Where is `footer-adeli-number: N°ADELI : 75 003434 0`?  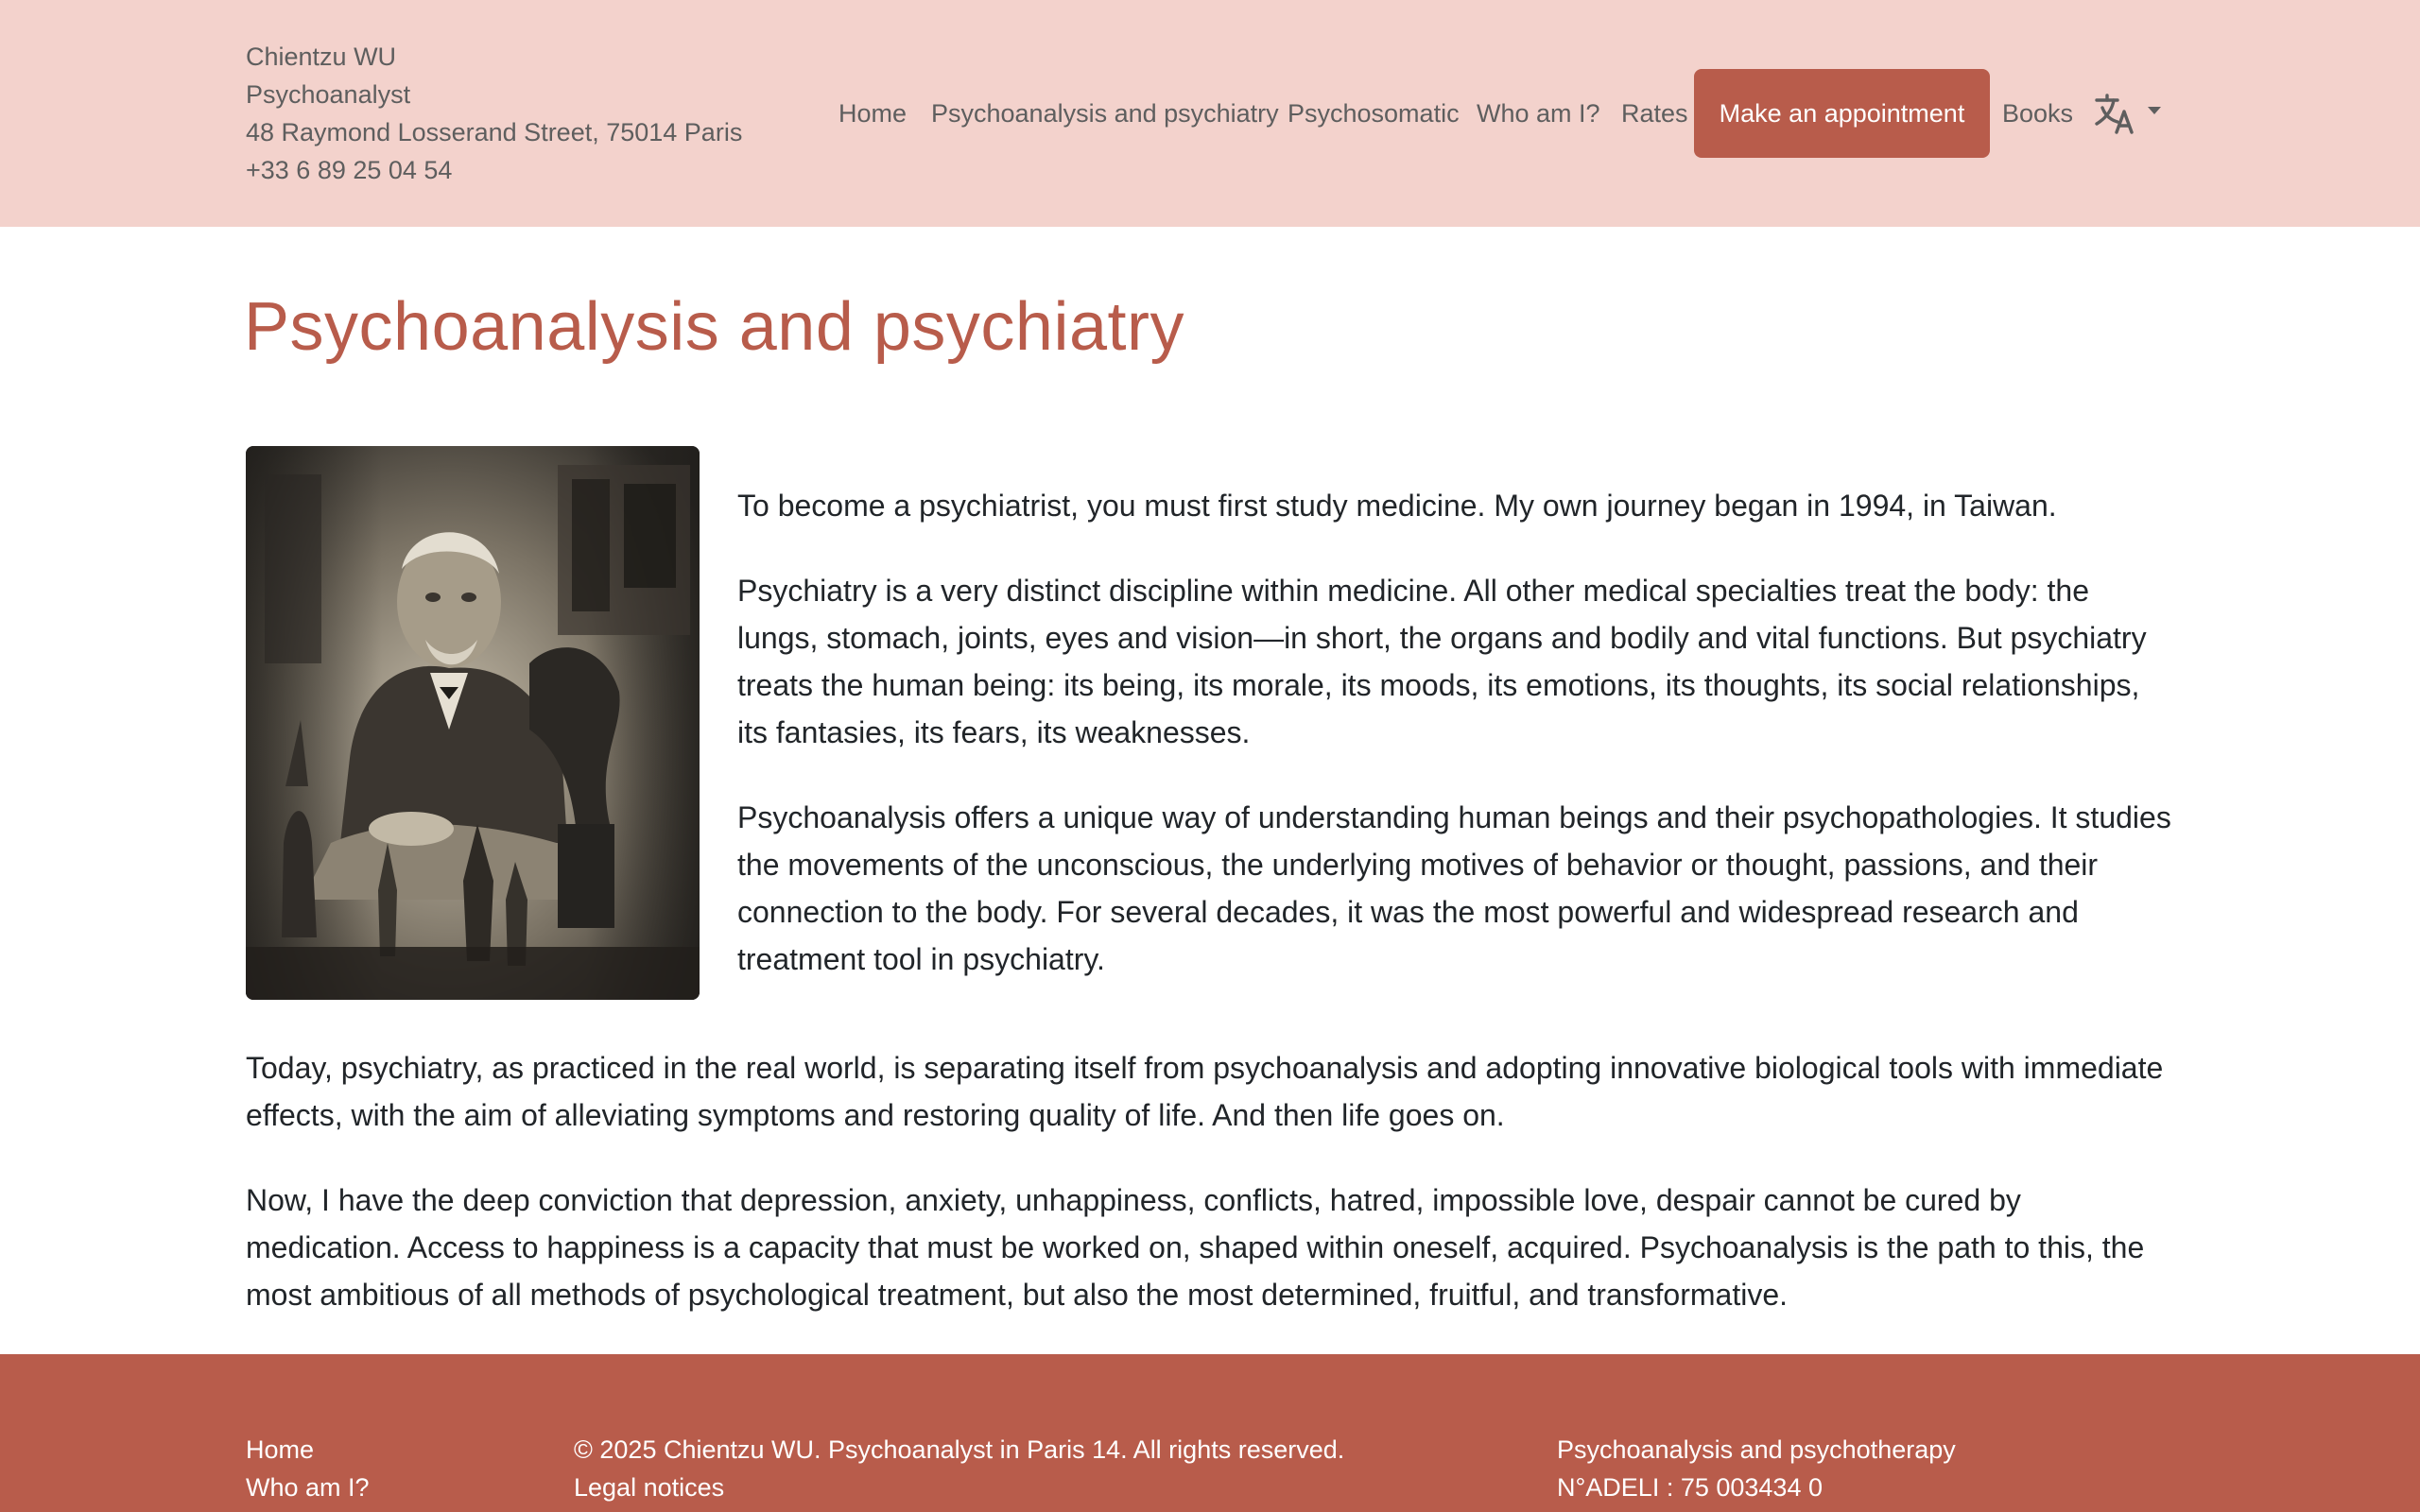
footer-adeli-number: N°ADELI : 75 003434 0 is located at coordinates (1690, 1487).